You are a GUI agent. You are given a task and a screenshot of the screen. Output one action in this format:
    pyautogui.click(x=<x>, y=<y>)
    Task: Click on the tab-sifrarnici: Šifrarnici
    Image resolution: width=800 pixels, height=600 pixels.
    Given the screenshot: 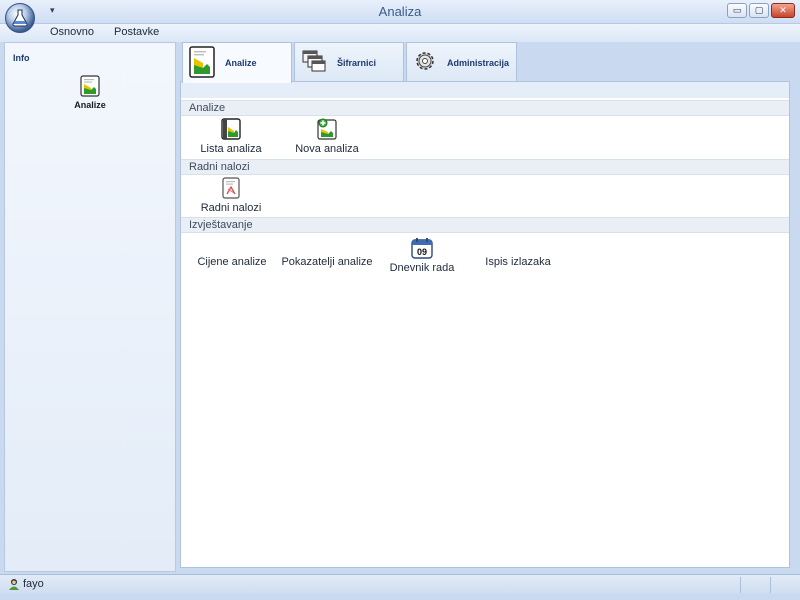 What is the action you would take?
    pyautogui.click(x=349, y=62)
    